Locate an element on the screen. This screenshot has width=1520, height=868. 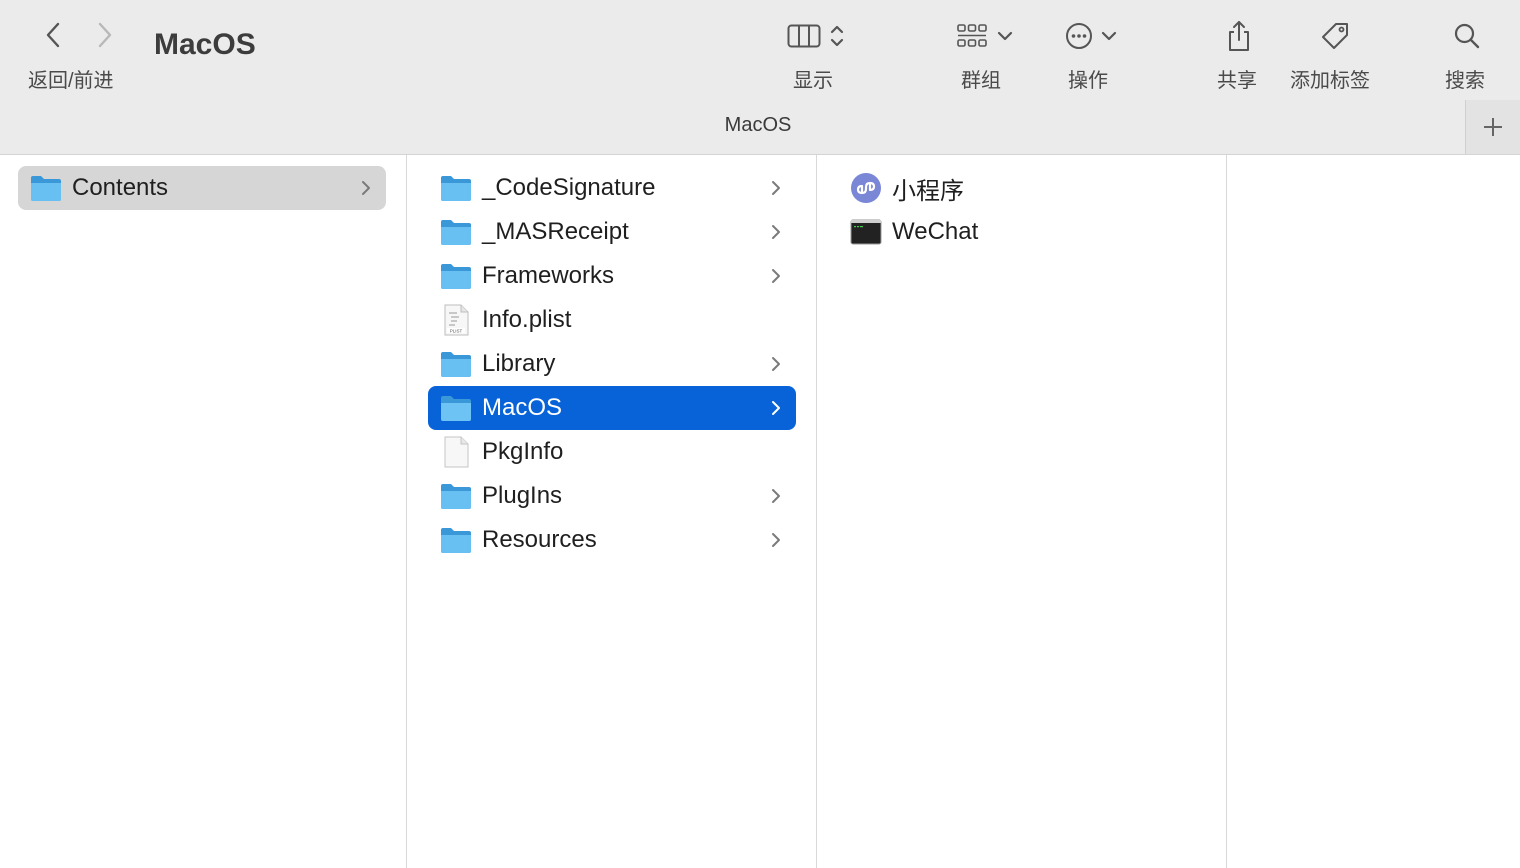
updown-chevron-icon is located at coordinates (837, 36).